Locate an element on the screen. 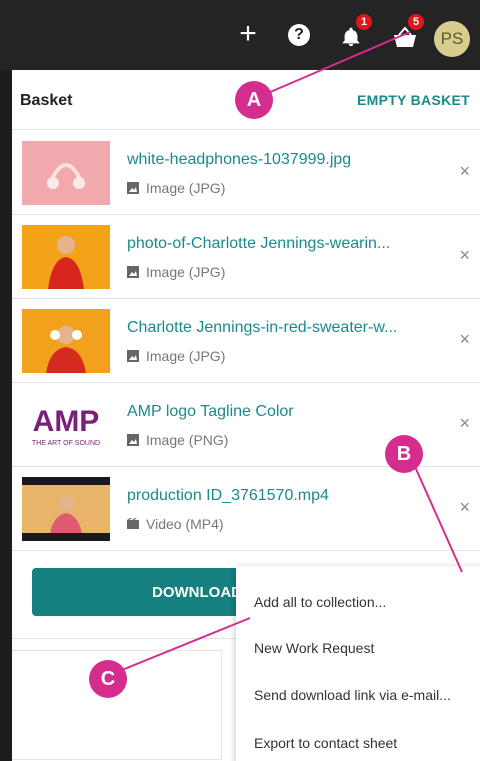 Image resolution: width=480 pixels, height=761 pixels. top-bar: + ? 1 5 PS is located at coordinates (240, 35).